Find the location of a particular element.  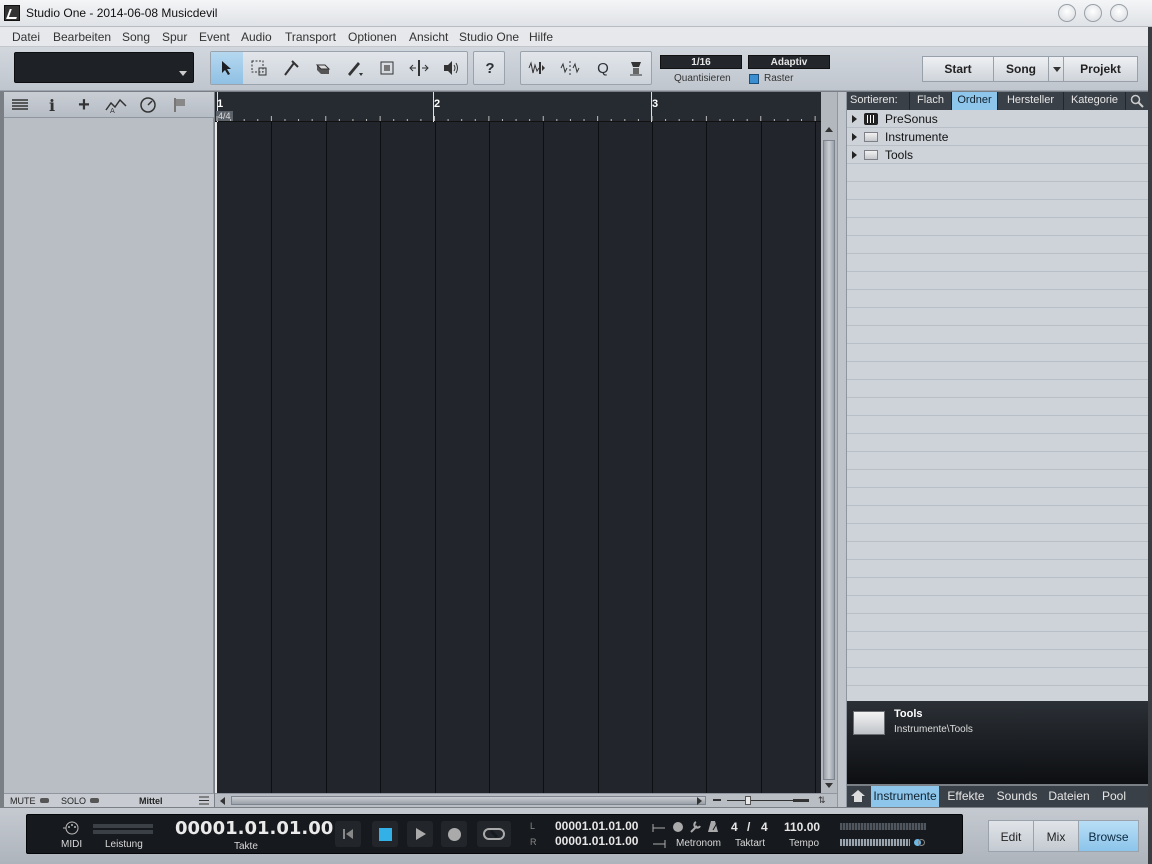

song-button: Song is located at coordinates (1021, 69).